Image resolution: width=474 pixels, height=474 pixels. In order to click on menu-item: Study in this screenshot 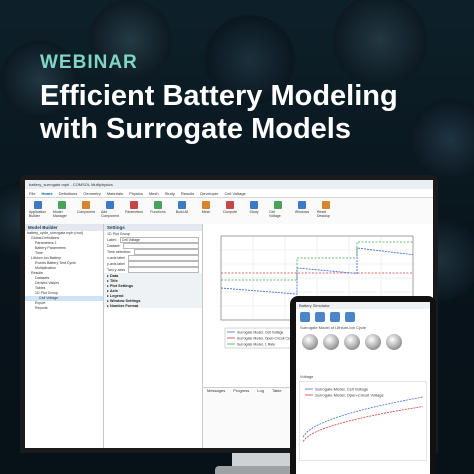, I will do `click(170, 193)`.